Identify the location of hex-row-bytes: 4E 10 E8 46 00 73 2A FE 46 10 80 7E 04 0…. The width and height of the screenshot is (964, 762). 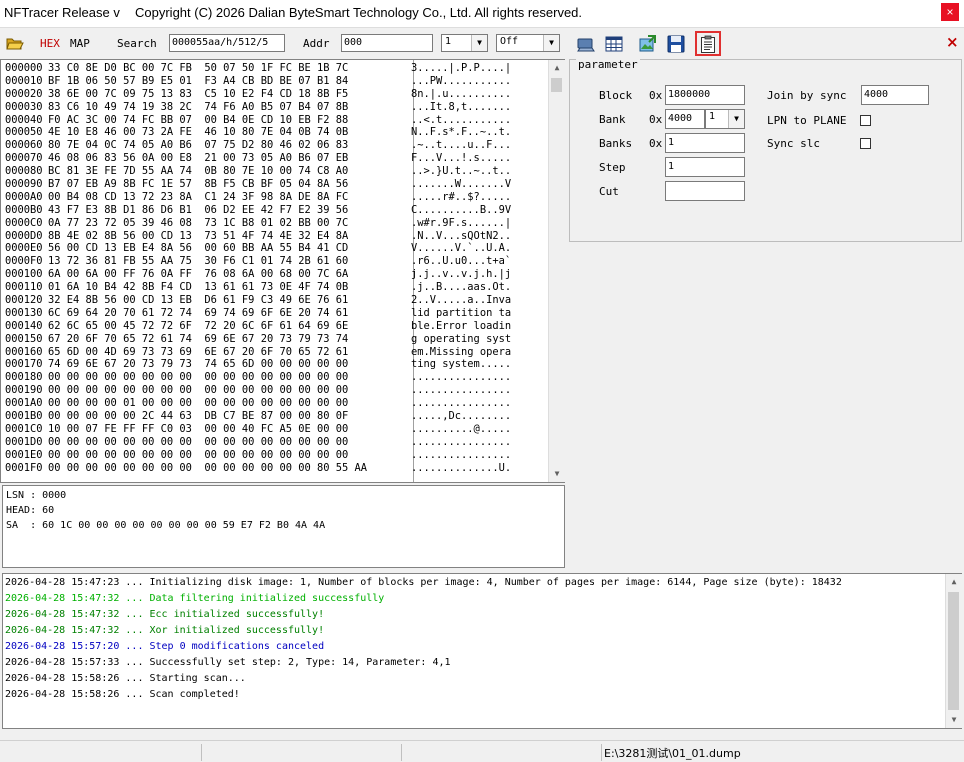
(229, 132).